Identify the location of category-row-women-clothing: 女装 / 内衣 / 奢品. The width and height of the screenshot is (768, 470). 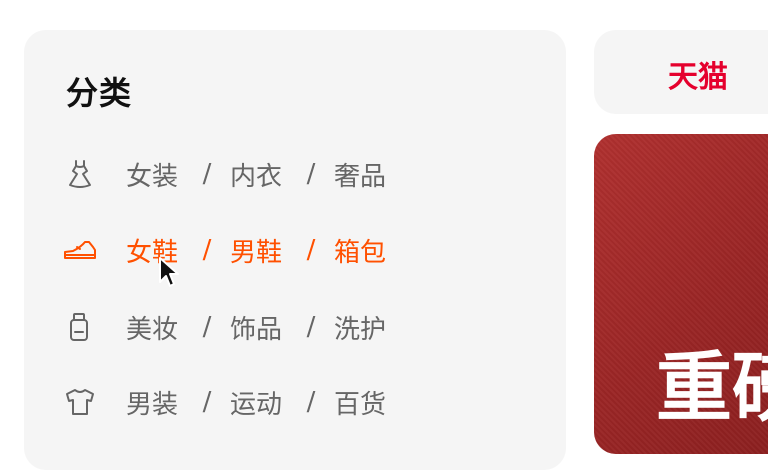
(224, 174).